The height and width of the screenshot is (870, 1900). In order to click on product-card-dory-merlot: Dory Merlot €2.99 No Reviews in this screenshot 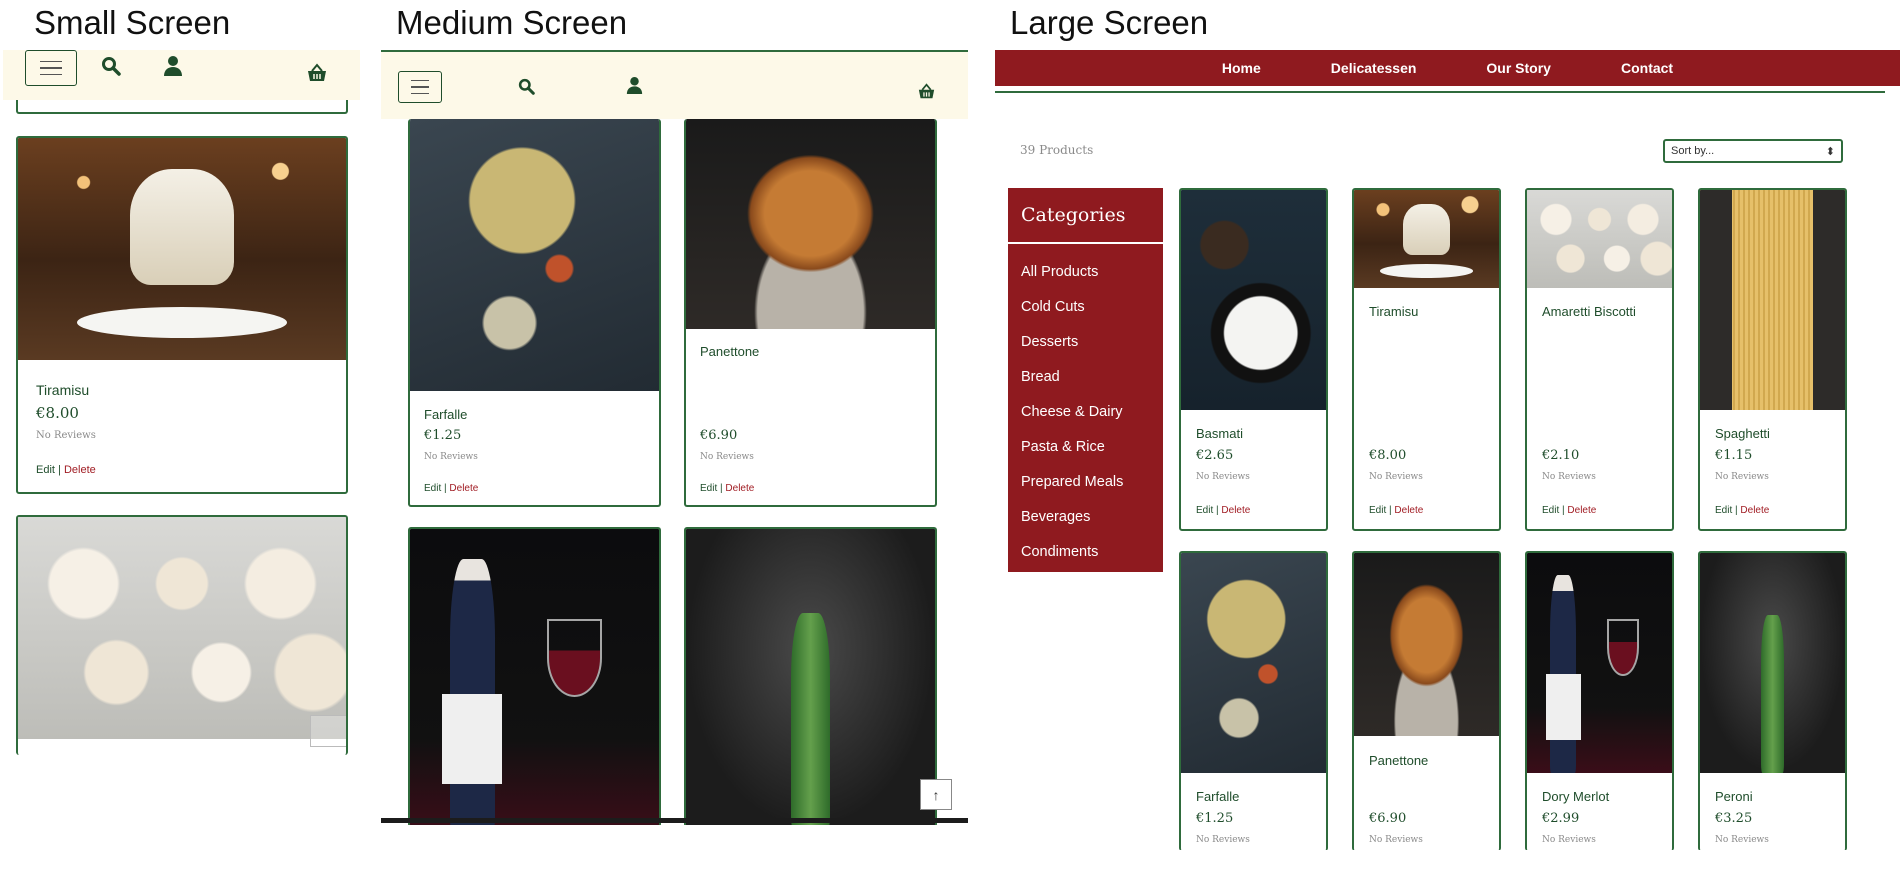, I will do `click(1599, 700)`.